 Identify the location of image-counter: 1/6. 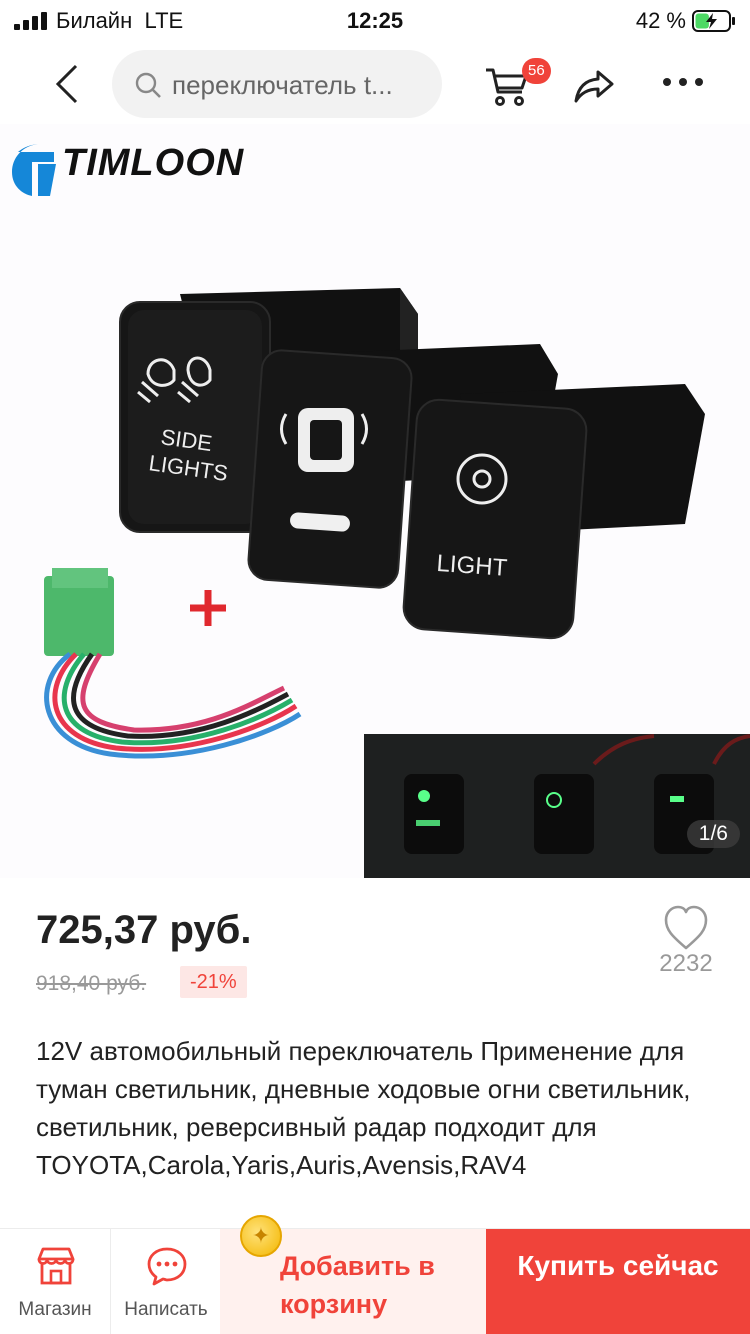
(713, 834).